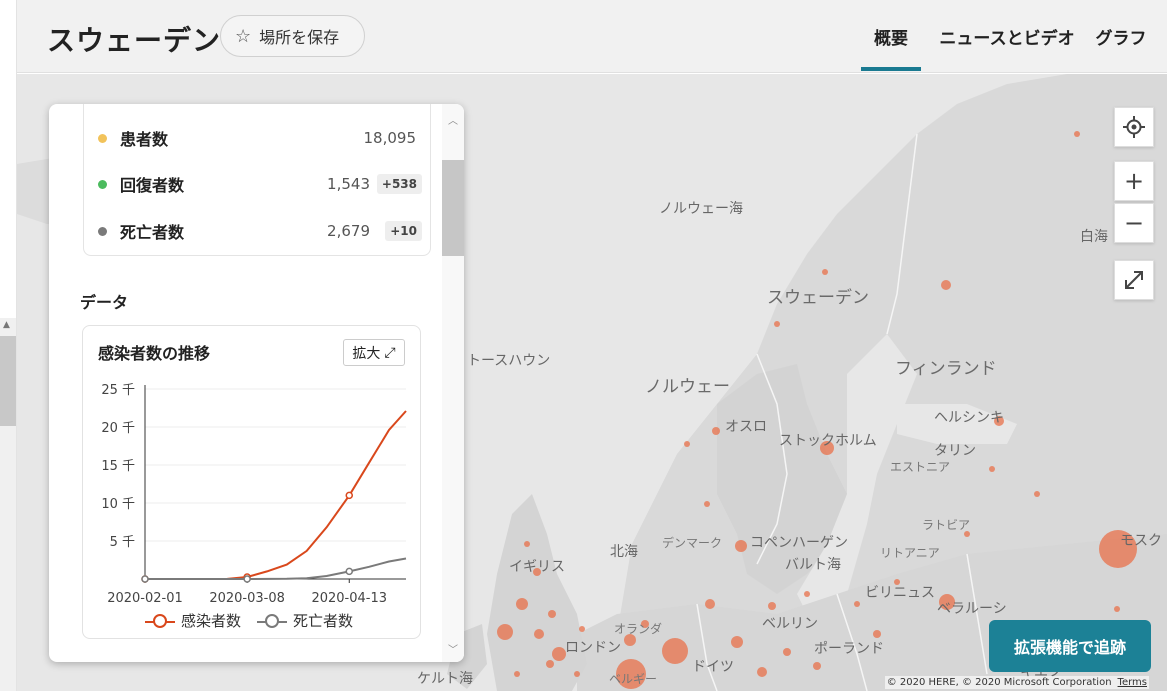  I want to click on map-label-germany: ドイツ, so click(713, 667).